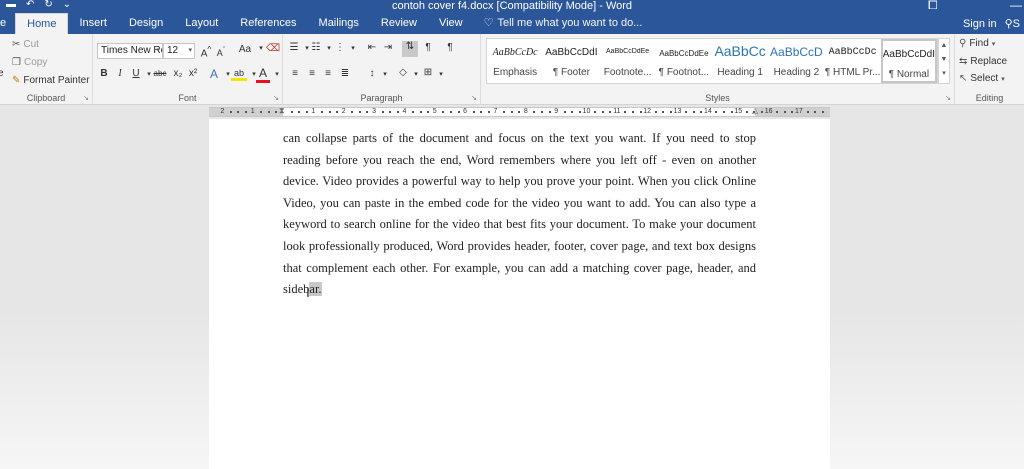  What do you see at coordinates (980, 24) in the screenshot?
I see `sign-in-link: Sign in` at bounding box center [980, 24].